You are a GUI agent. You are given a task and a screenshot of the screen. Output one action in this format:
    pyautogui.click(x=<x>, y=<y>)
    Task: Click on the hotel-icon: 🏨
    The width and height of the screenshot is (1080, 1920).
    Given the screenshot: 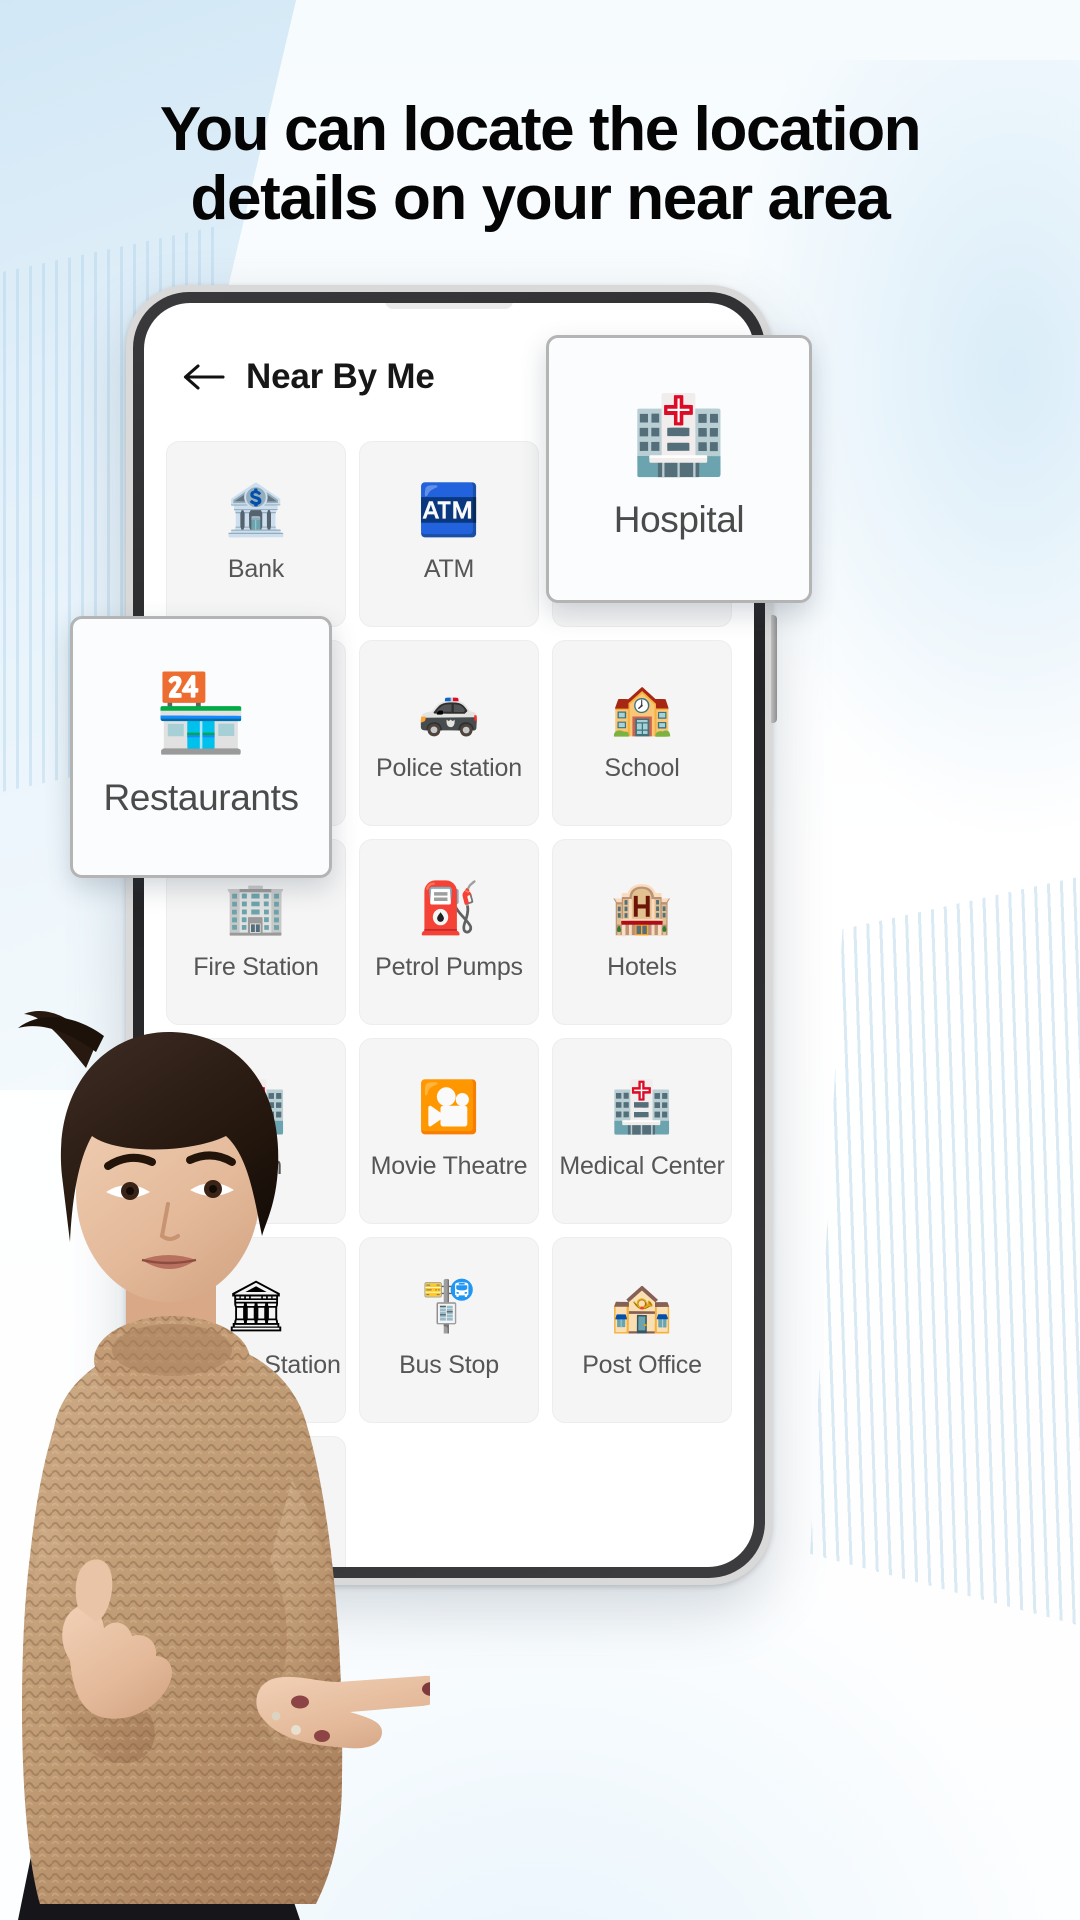 What is the action you would take?
    pyautogui.click(x=642, y=907)
    